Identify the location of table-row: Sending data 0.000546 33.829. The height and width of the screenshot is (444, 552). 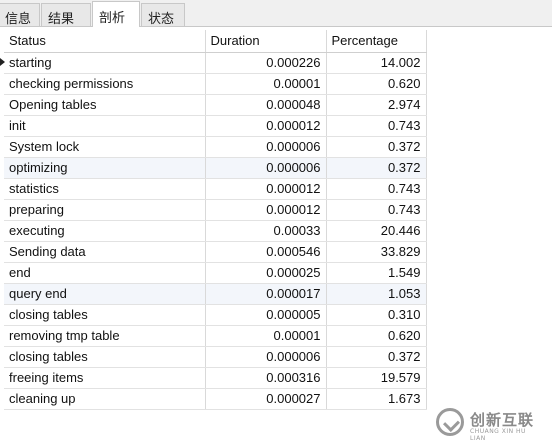
(215, 252).